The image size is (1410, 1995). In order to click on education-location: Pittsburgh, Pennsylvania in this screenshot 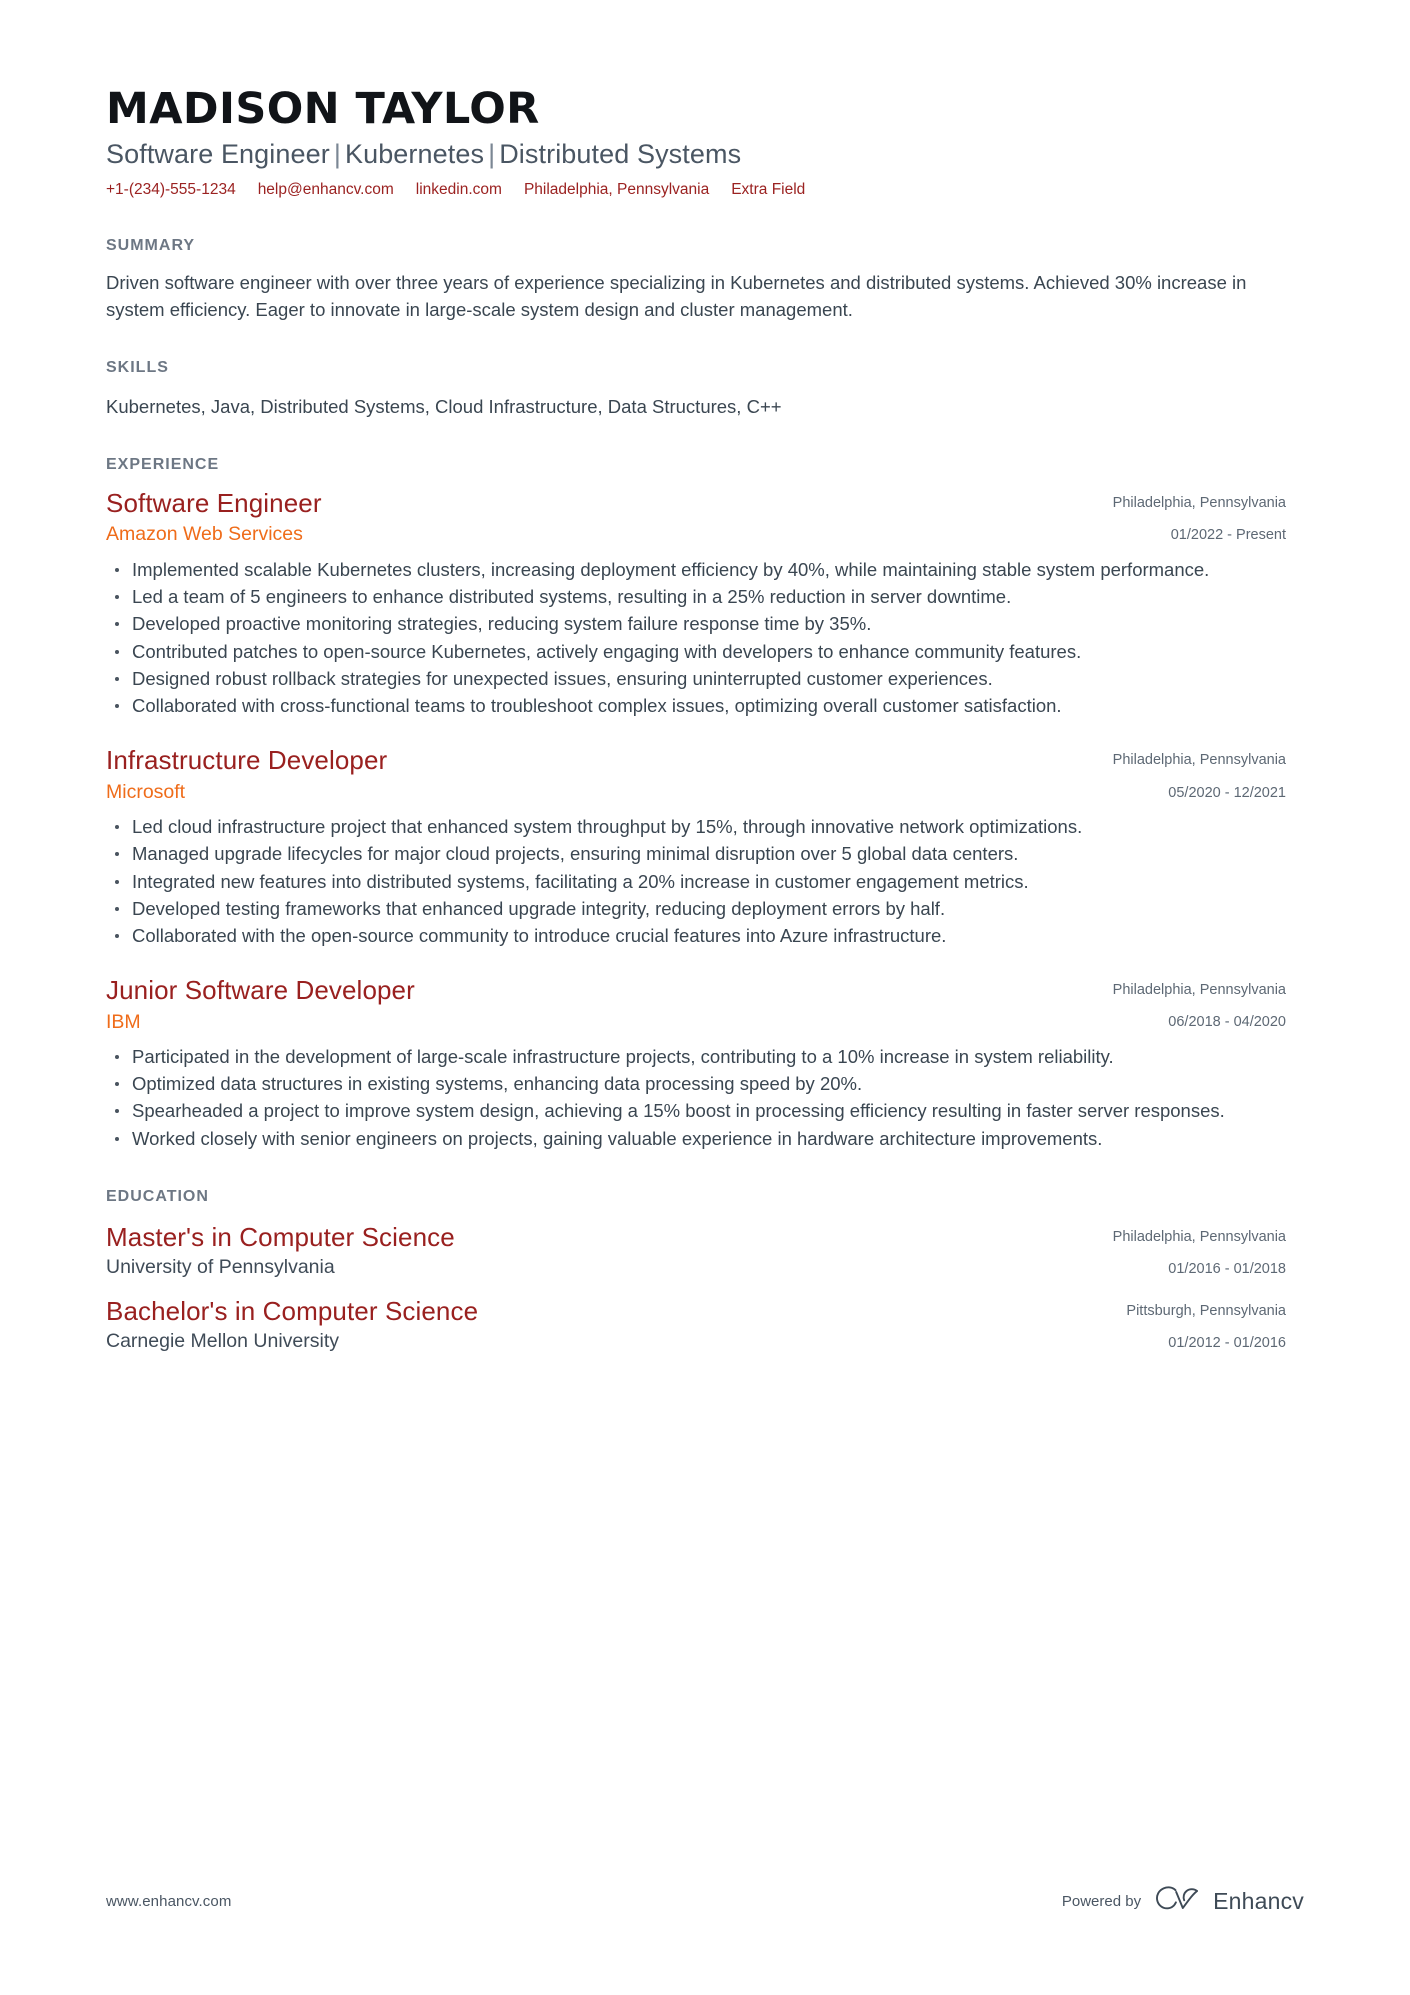, I will do `click(1206, 1310)`.